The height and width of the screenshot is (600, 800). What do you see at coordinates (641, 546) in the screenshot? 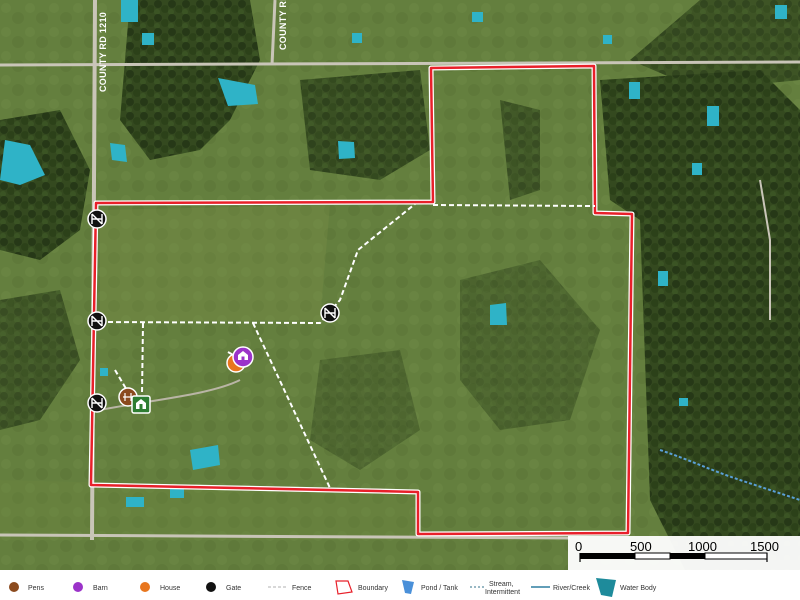
I see `scale-tick-500: 500` at bounding box center [641, 546].